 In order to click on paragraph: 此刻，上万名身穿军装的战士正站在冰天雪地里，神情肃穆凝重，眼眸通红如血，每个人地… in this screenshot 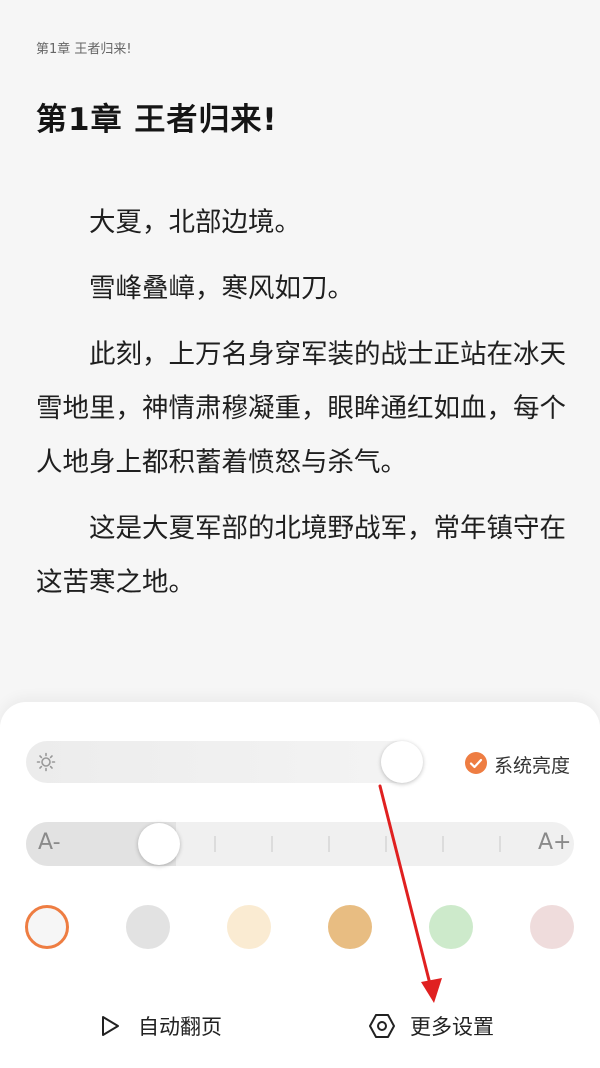, I will do `click(301, 408)`.